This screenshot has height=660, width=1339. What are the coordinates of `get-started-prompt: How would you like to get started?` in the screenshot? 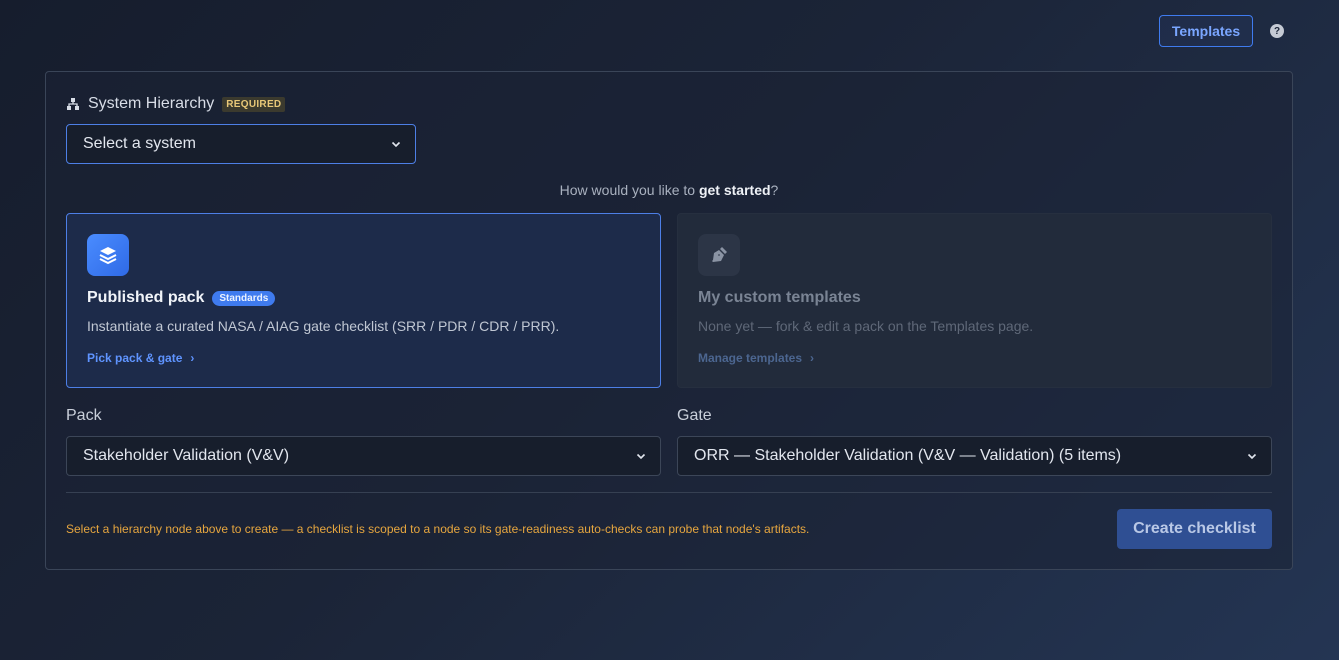 It's located at (669, 190).